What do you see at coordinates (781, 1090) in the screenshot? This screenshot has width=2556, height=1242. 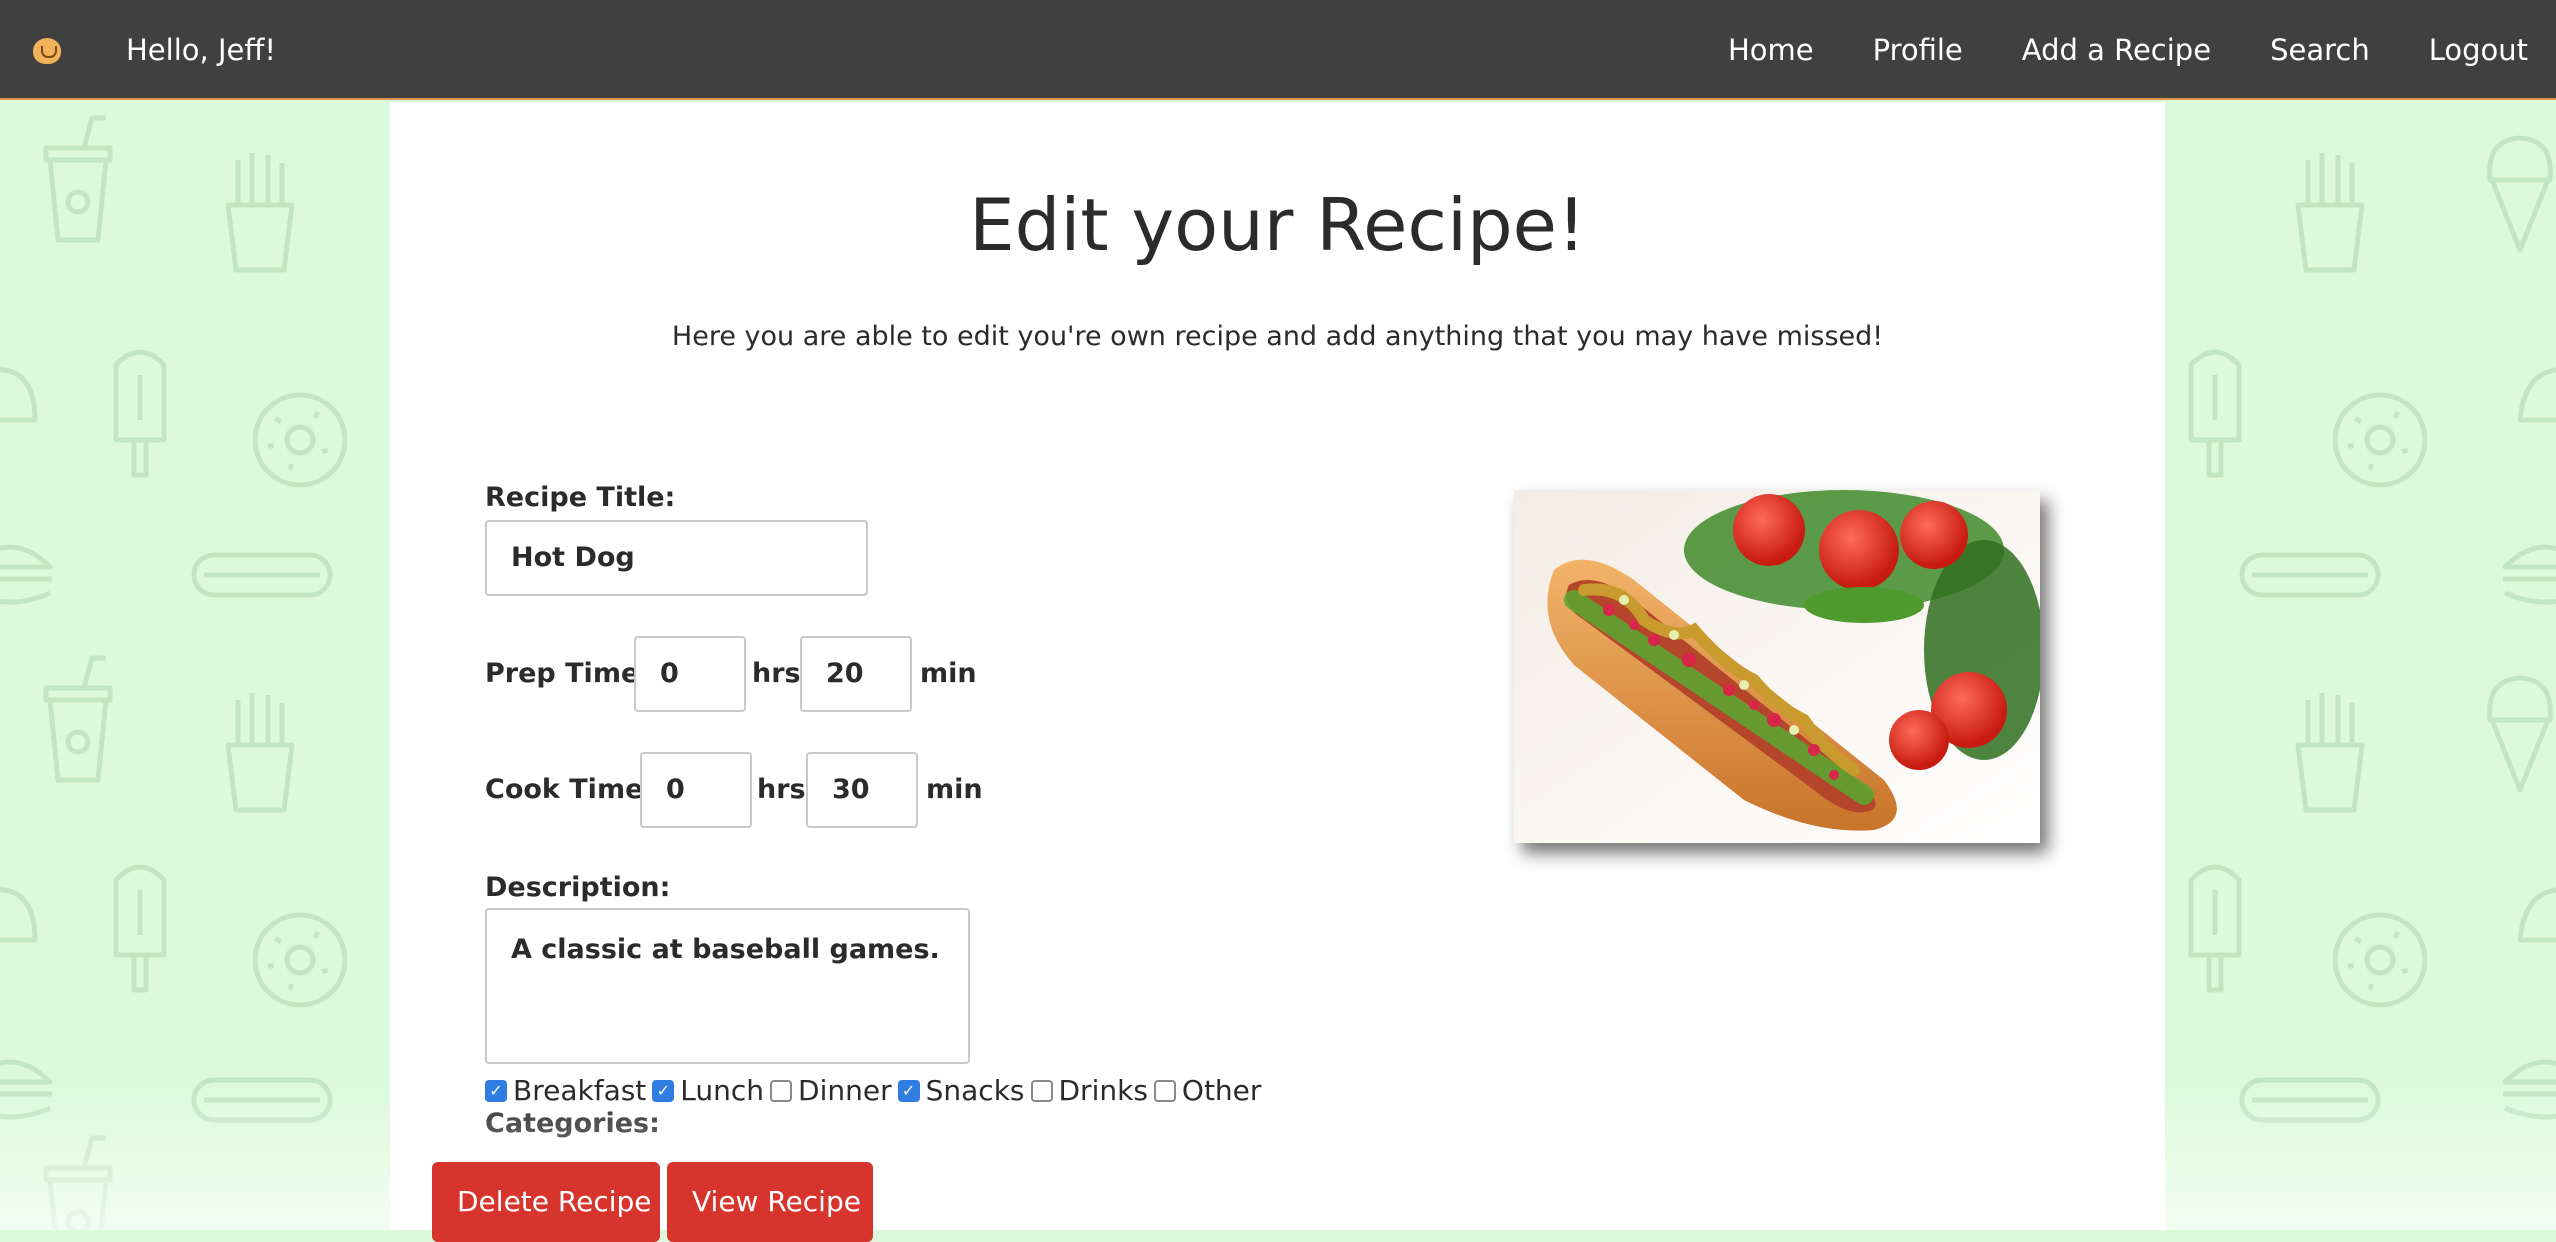 I see `checkbox-dinner` at bounding box center [781, 1090].